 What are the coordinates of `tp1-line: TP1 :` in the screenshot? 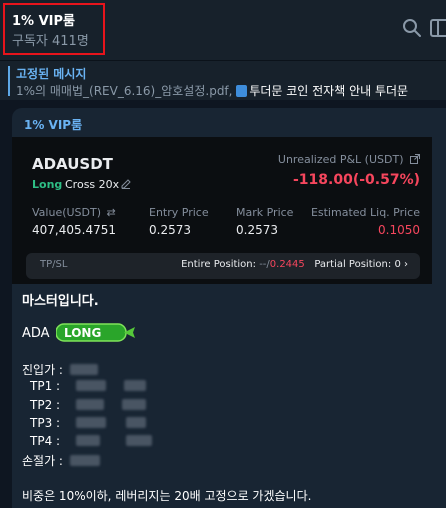 It's located at (88, 386).